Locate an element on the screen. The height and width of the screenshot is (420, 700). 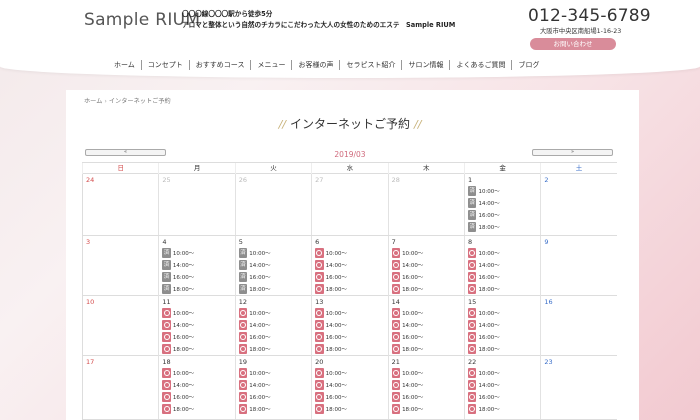
nav-item-home: ホーム is located at coordinates (124, 65).